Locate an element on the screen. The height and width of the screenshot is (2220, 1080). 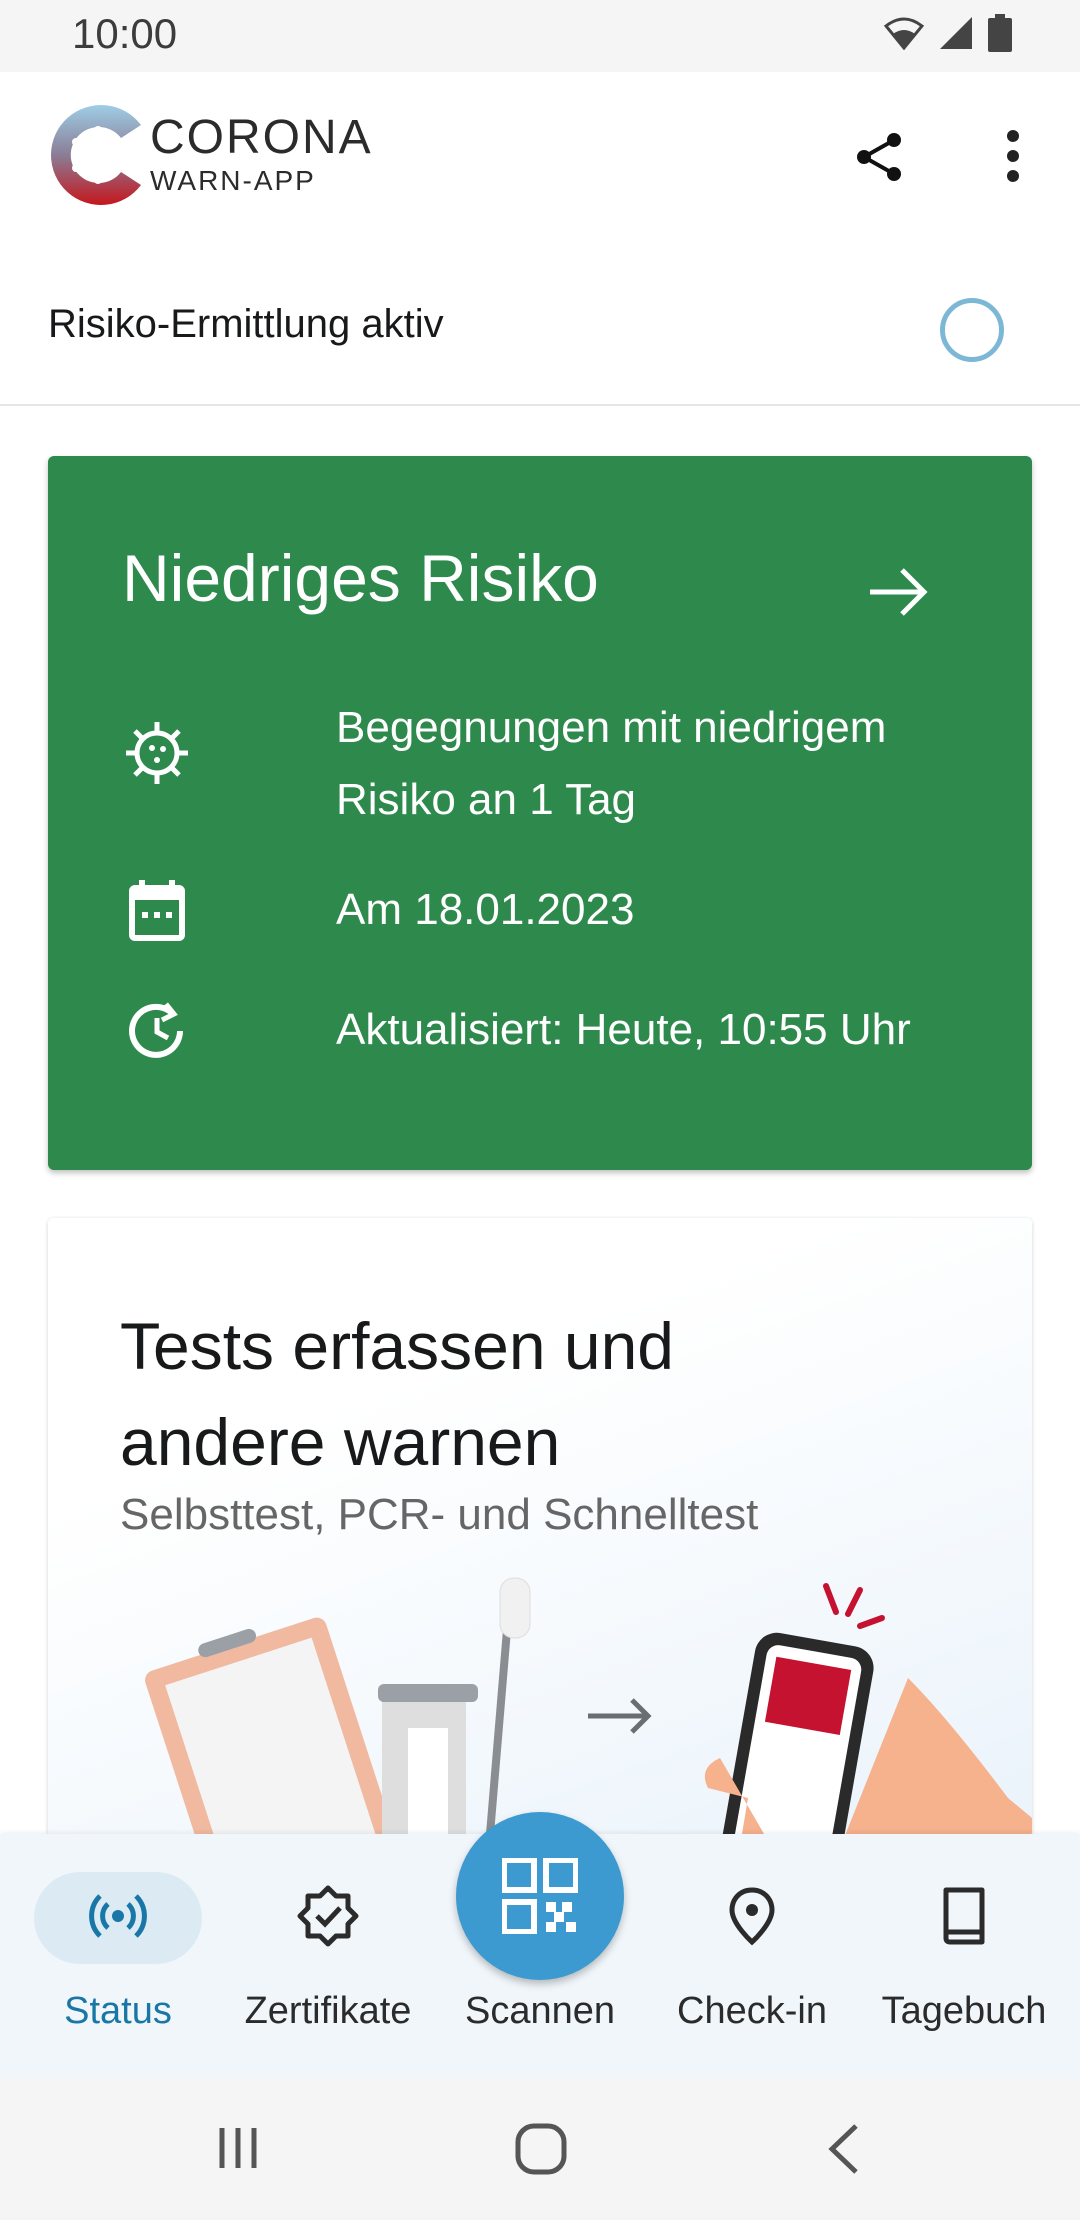
qr-code-icon is located at coordinates (540, 1896).